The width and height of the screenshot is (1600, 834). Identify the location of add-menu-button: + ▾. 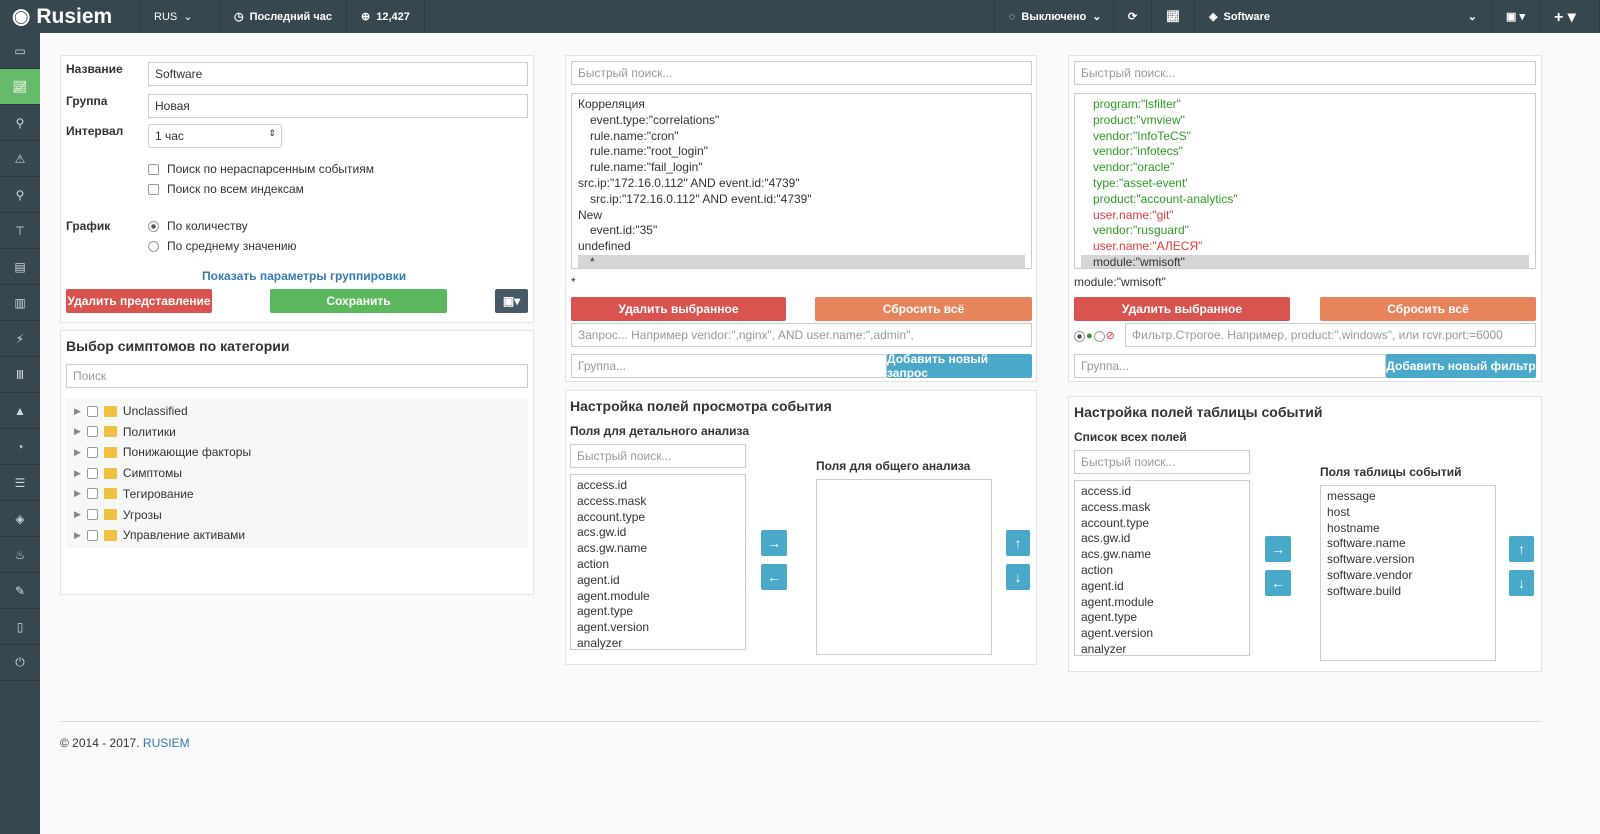
(1570, 16).